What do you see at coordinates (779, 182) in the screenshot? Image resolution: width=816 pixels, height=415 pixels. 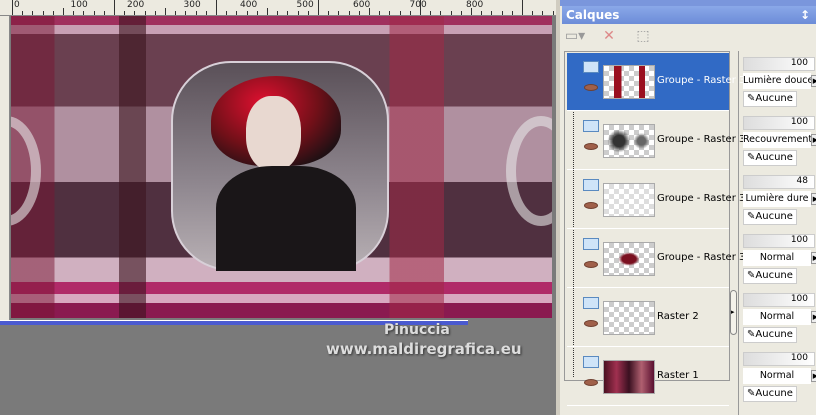 I see `opacity-slider: 48` at bounding box center [779, 182].